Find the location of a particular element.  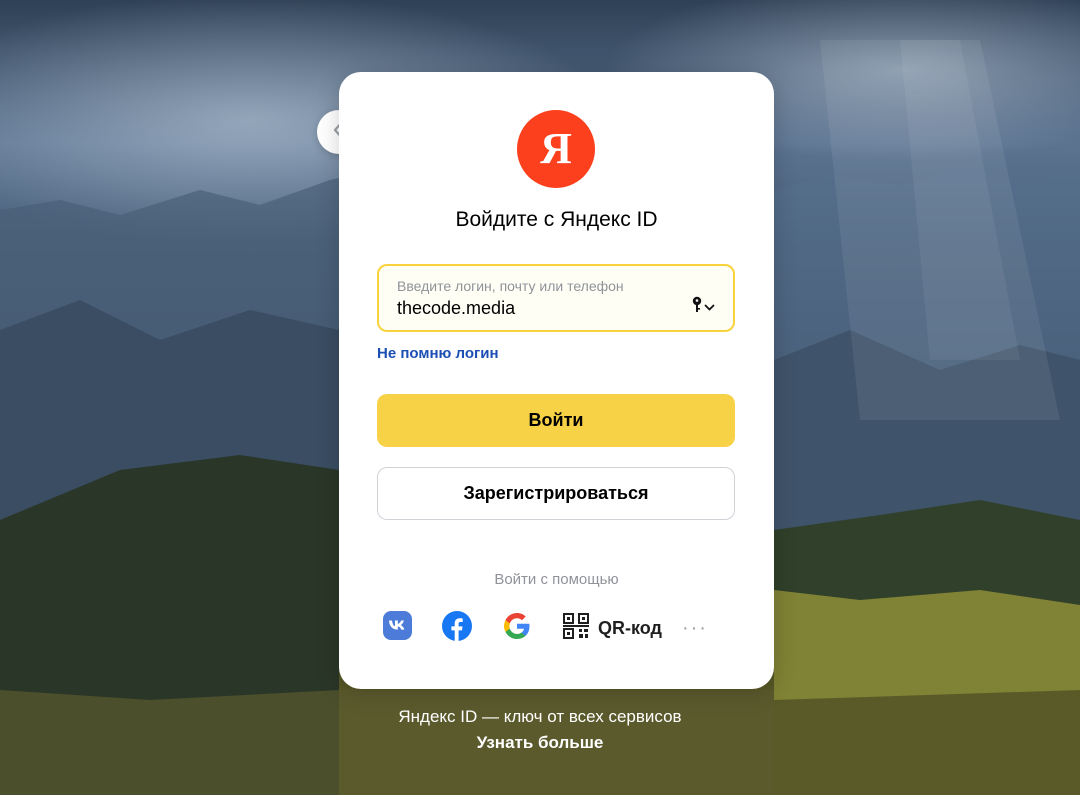

more-options-icon: ··· is located at coordinates (695, 628).